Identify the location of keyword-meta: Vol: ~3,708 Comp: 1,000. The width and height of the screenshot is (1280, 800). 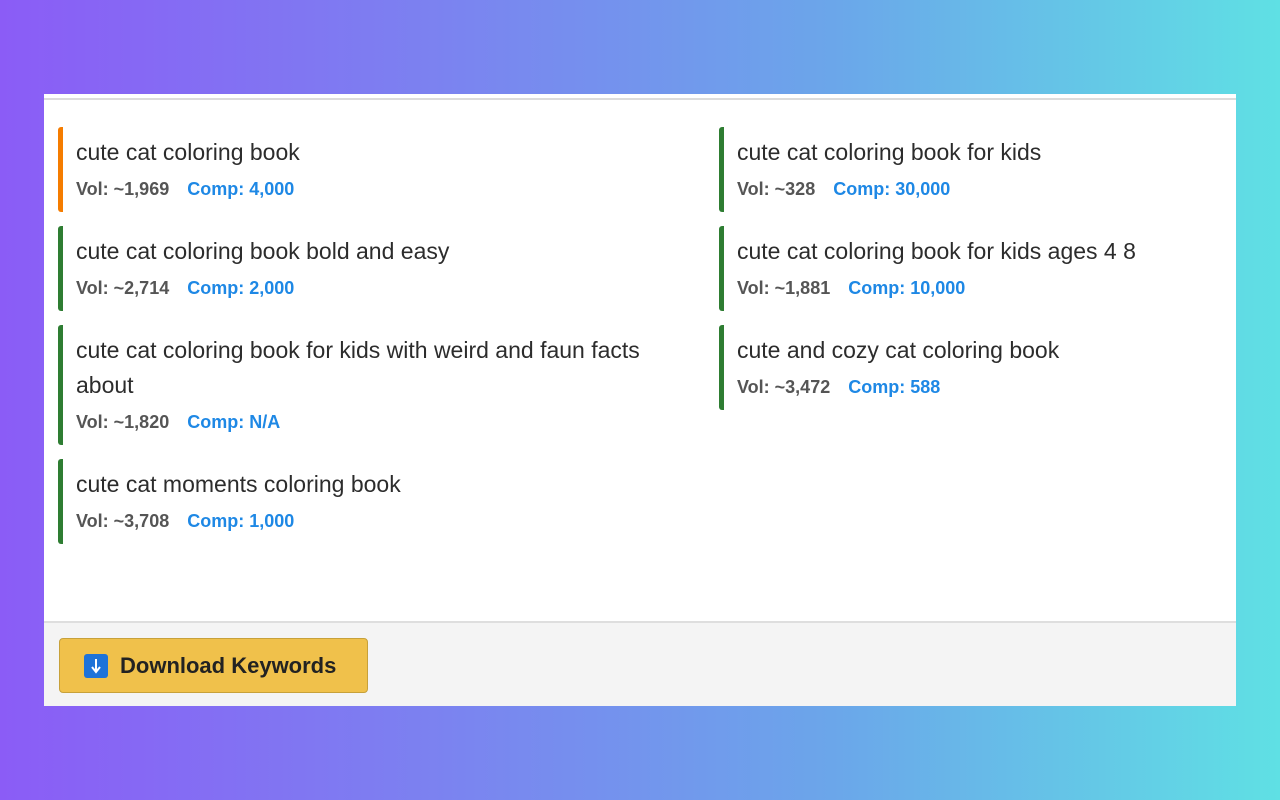
(397, 521).